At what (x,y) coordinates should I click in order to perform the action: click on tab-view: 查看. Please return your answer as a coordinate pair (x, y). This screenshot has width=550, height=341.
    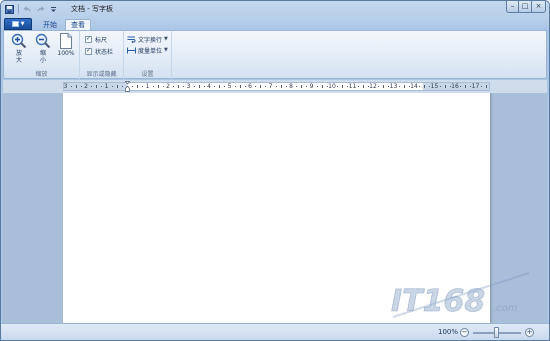
    Looking at the image, I should click on (78, 24).